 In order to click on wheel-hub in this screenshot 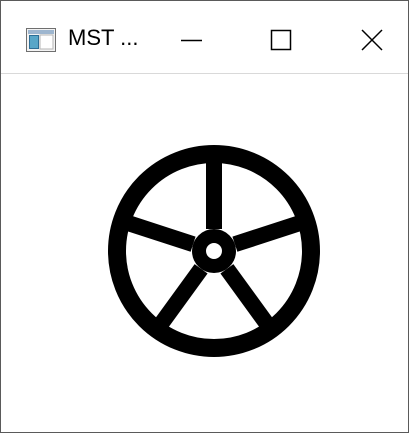, I will do `click(214, 251)`.